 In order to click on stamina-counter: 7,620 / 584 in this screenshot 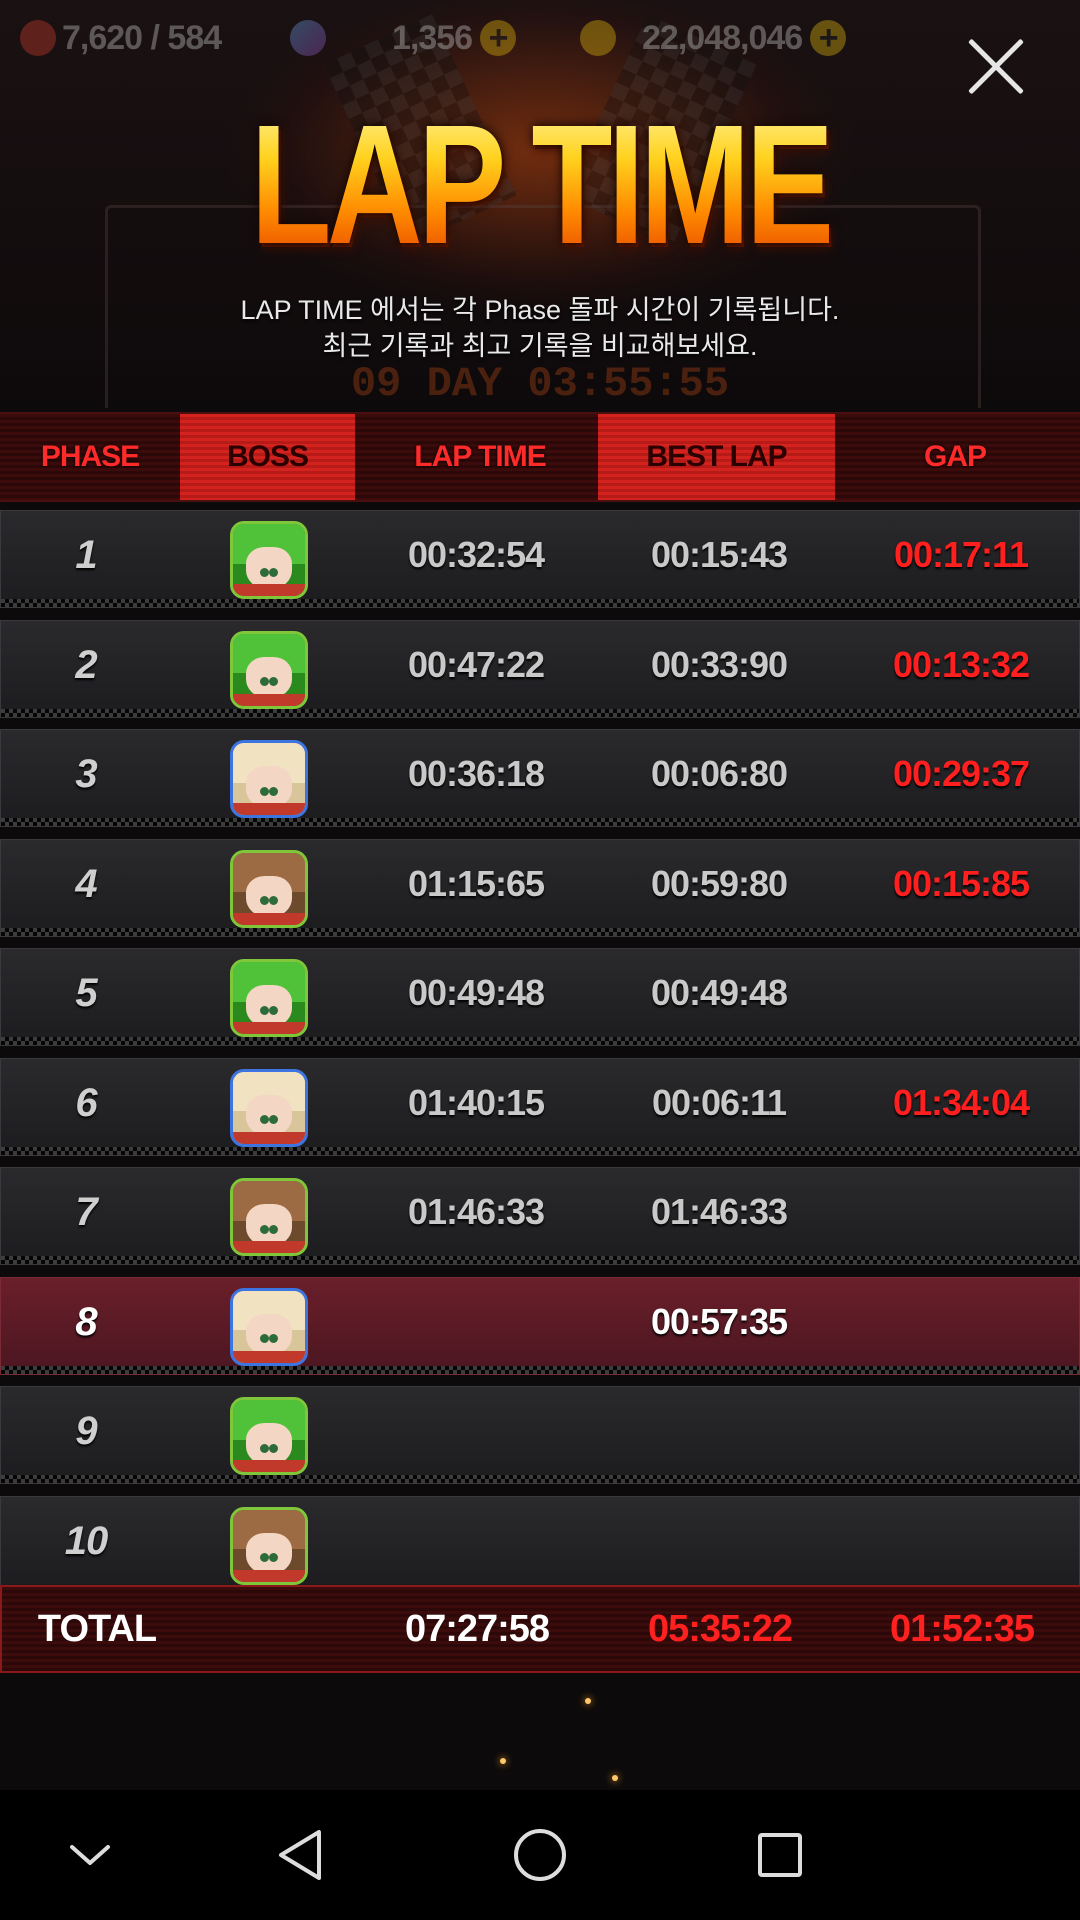, I will do `click(145, 38)`.